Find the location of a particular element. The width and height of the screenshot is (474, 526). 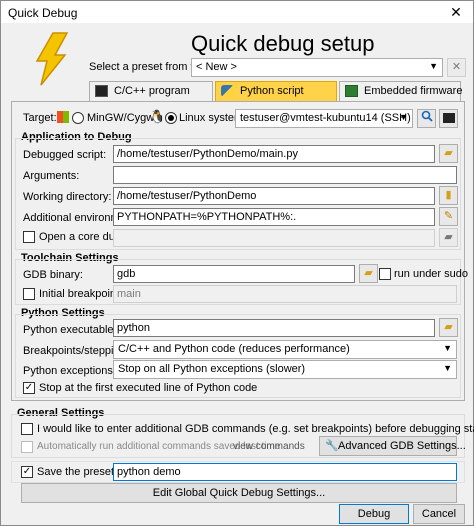

initial-breakpoint-checkbox is located at coordinates (29, 294).